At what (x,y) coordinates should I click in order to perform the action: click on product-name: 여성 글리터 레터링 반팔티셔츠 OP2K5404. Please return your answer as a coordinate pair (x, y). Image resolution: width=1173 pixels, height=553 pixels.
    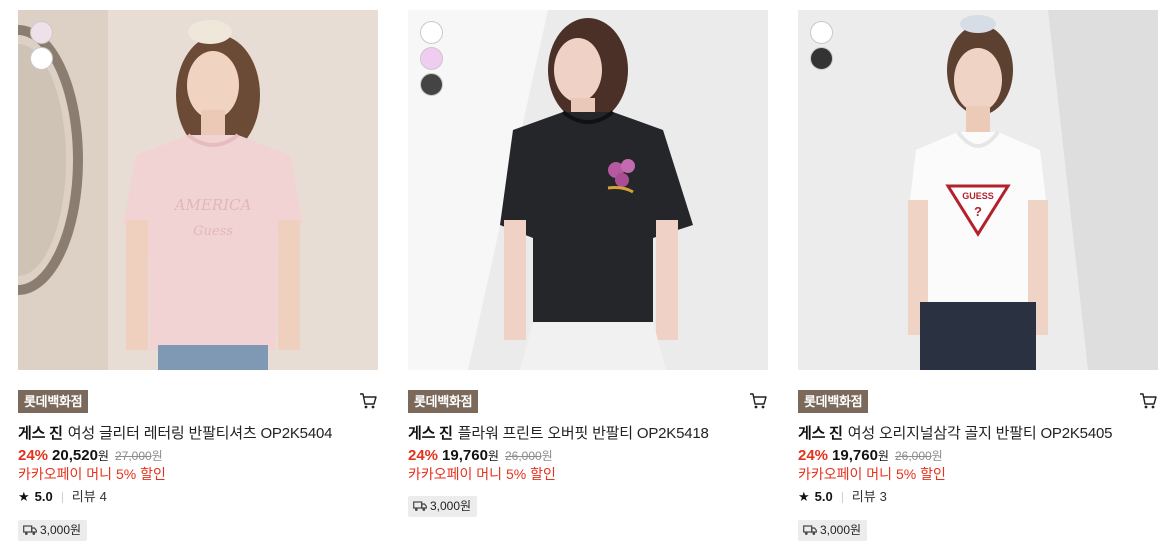
    Looking at the image, I should click on (200, 433).